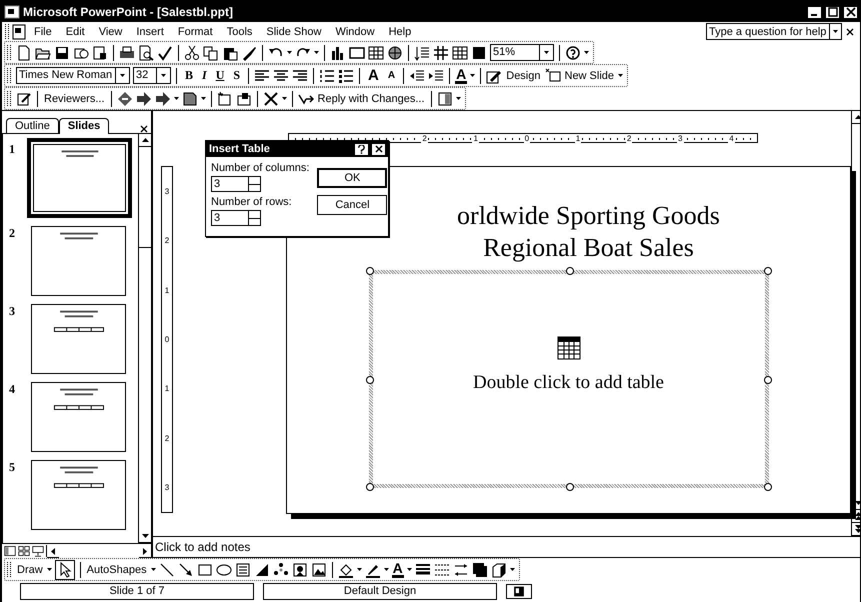 This screenshot has height=602, width=861. I want to click on minimize-button, so click(814, 12).